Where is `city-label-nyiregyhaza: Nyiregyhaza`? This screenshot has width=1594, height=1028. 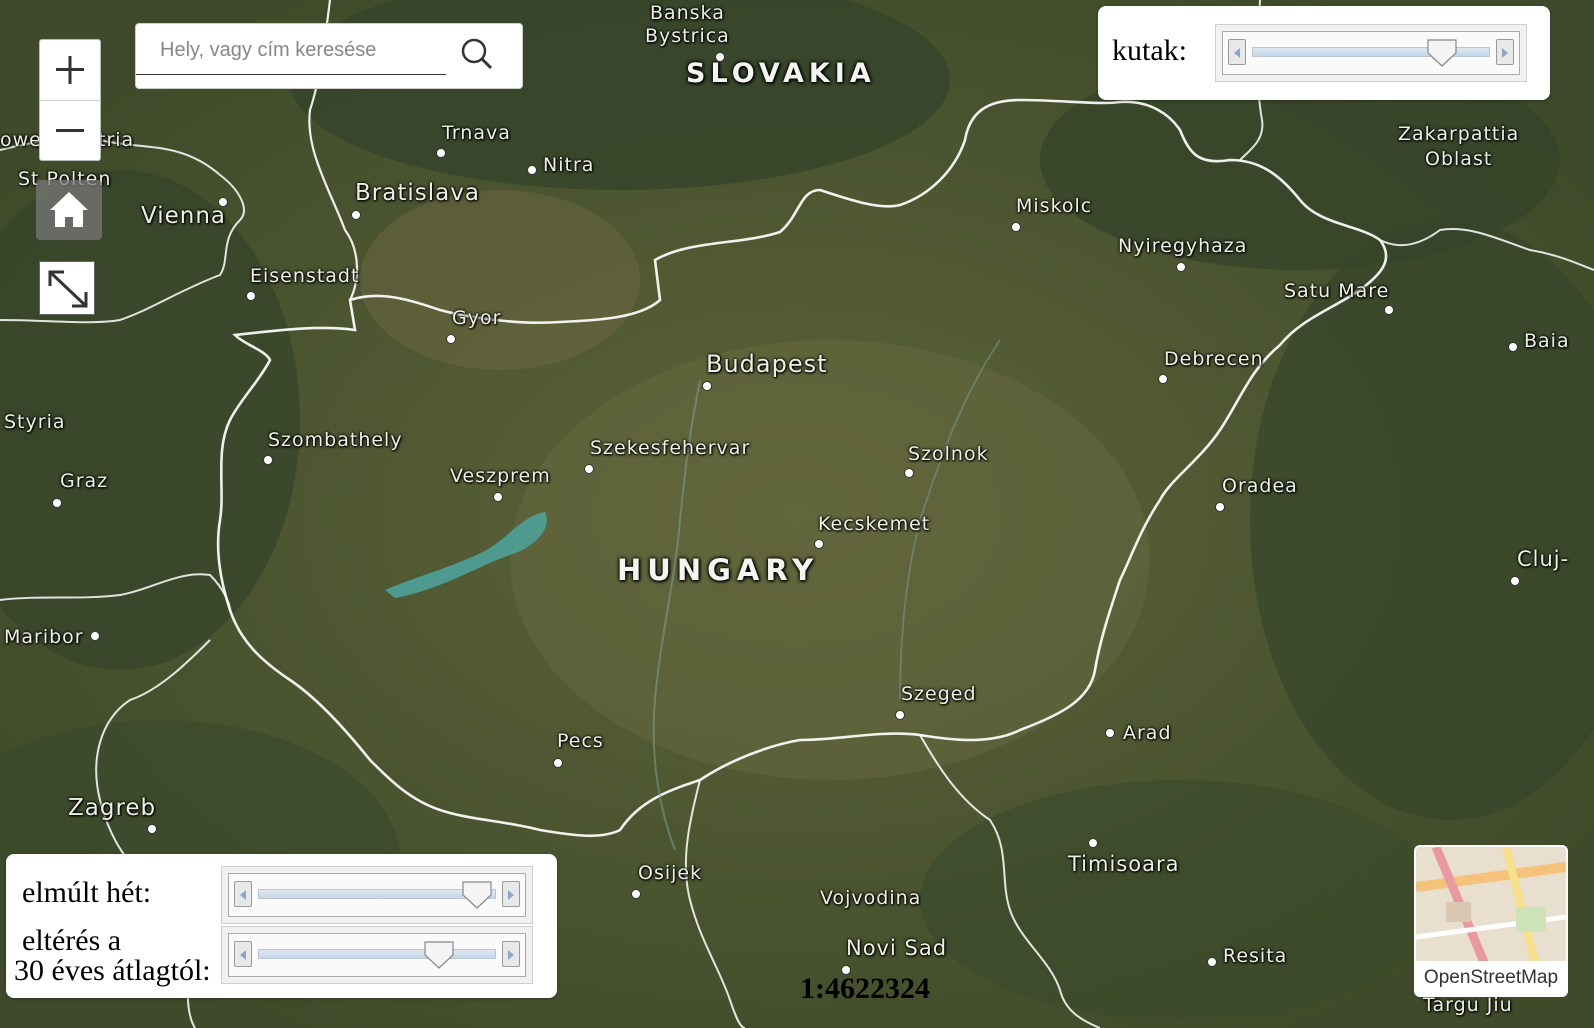
city-label-nyiregyhaza: Nyiregyhaza is located at coordinates (1183, 246).